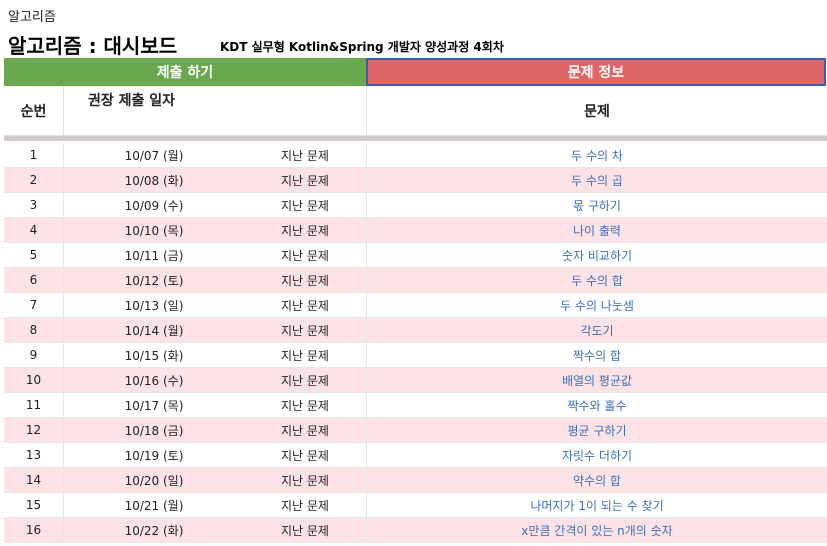 This screenshot has width=827, height=546. What do you see at coordinates (34, 405) in the screenshot?
I see `row-number: 11` at bounding box center [34, 405].